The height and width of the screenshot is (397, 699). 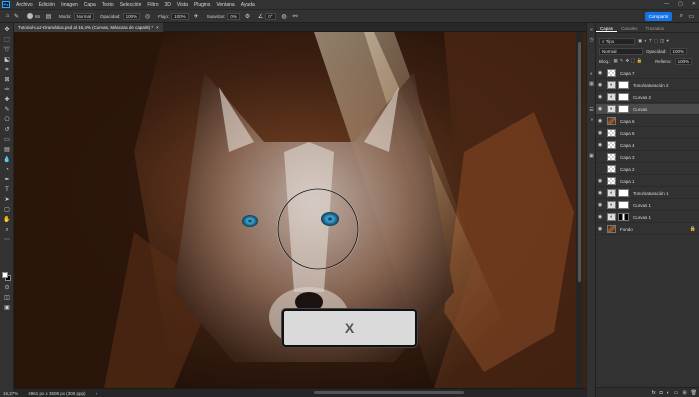 What do you see at coordinates (661, 393) in the screenshot?
I see `mask-icon: ◘` at bounding box center [661, 393].